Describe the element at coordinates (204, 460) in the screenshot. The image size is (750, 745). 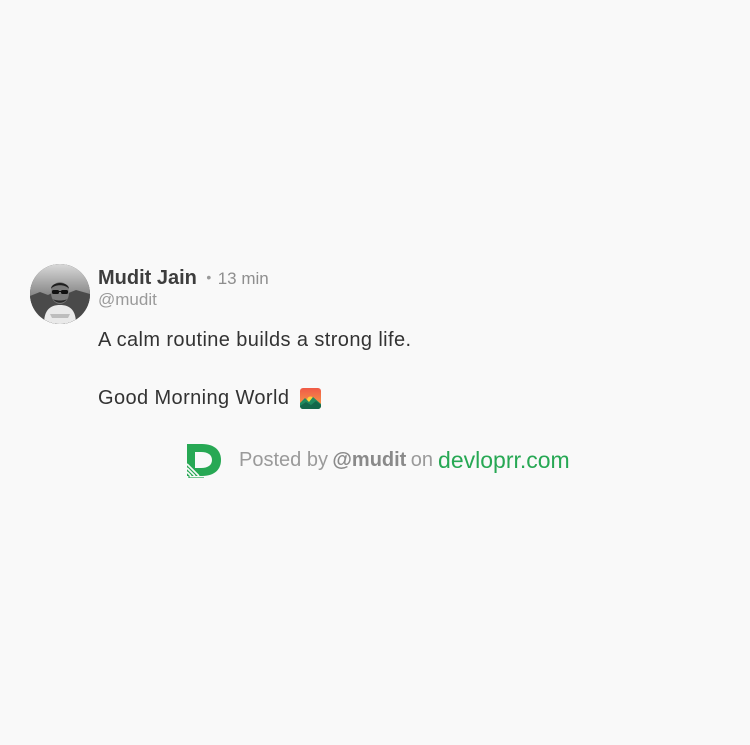
I see `devloprr-logo-icon` at that location.